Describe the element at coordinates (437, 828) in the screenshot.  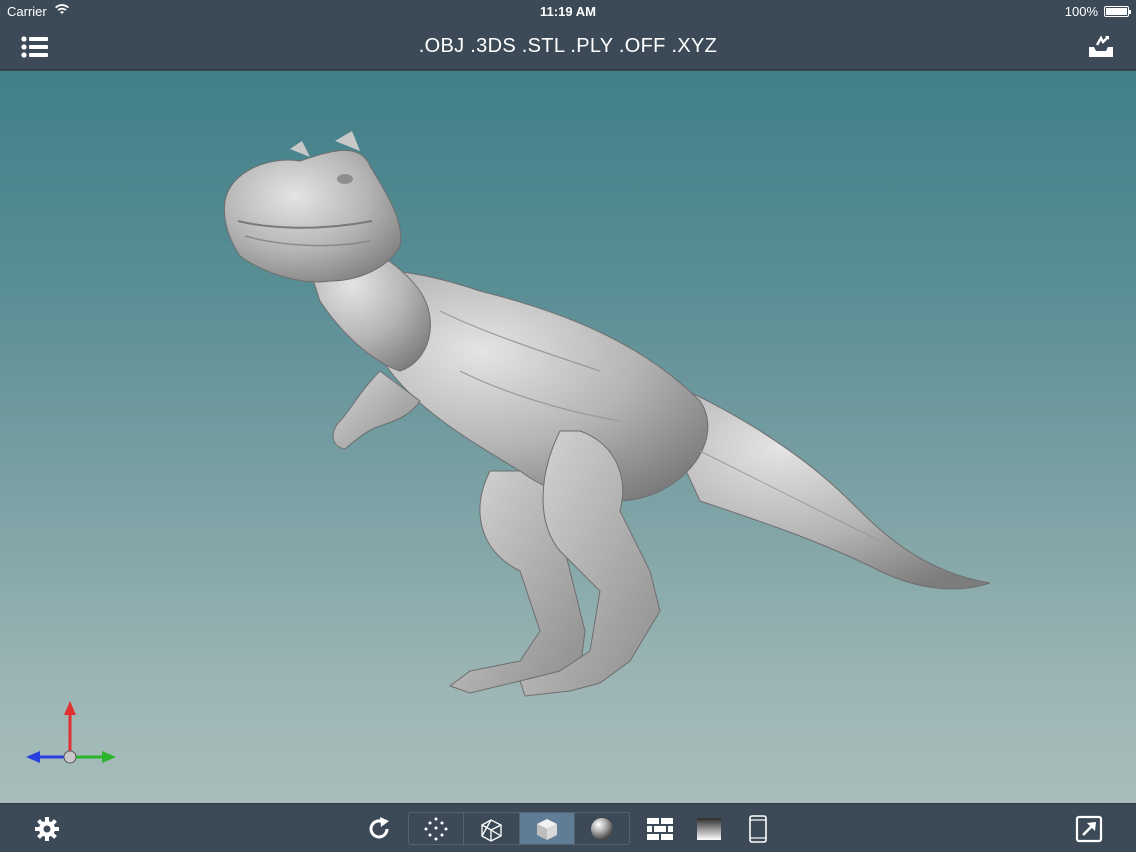
I see `point-cloud-icon` at that location.